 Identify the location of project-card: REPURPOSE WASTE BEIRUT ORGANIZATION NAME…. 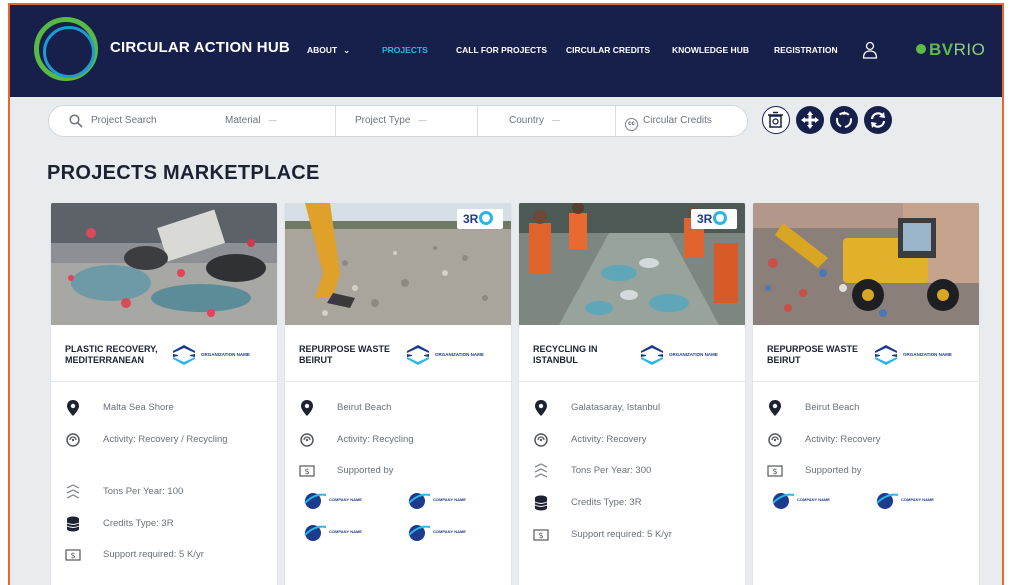
(866, 394).